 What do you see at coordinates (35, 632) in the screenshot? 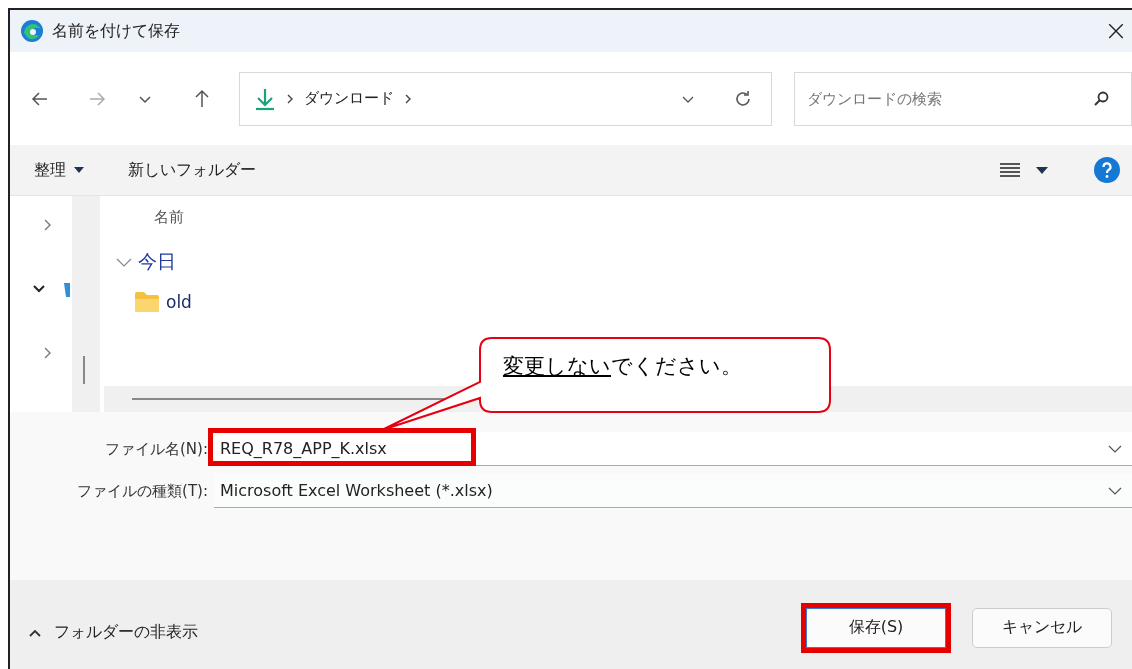
I see `chevron-up-icon` at bounding box center [35, 632].